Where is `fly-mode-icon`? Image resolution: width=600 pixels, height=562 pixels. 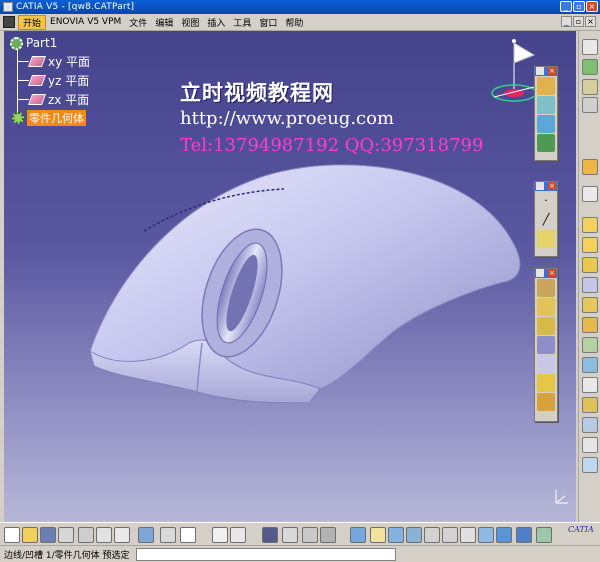 fly-mode-icon is located at coordinates (358, 535).